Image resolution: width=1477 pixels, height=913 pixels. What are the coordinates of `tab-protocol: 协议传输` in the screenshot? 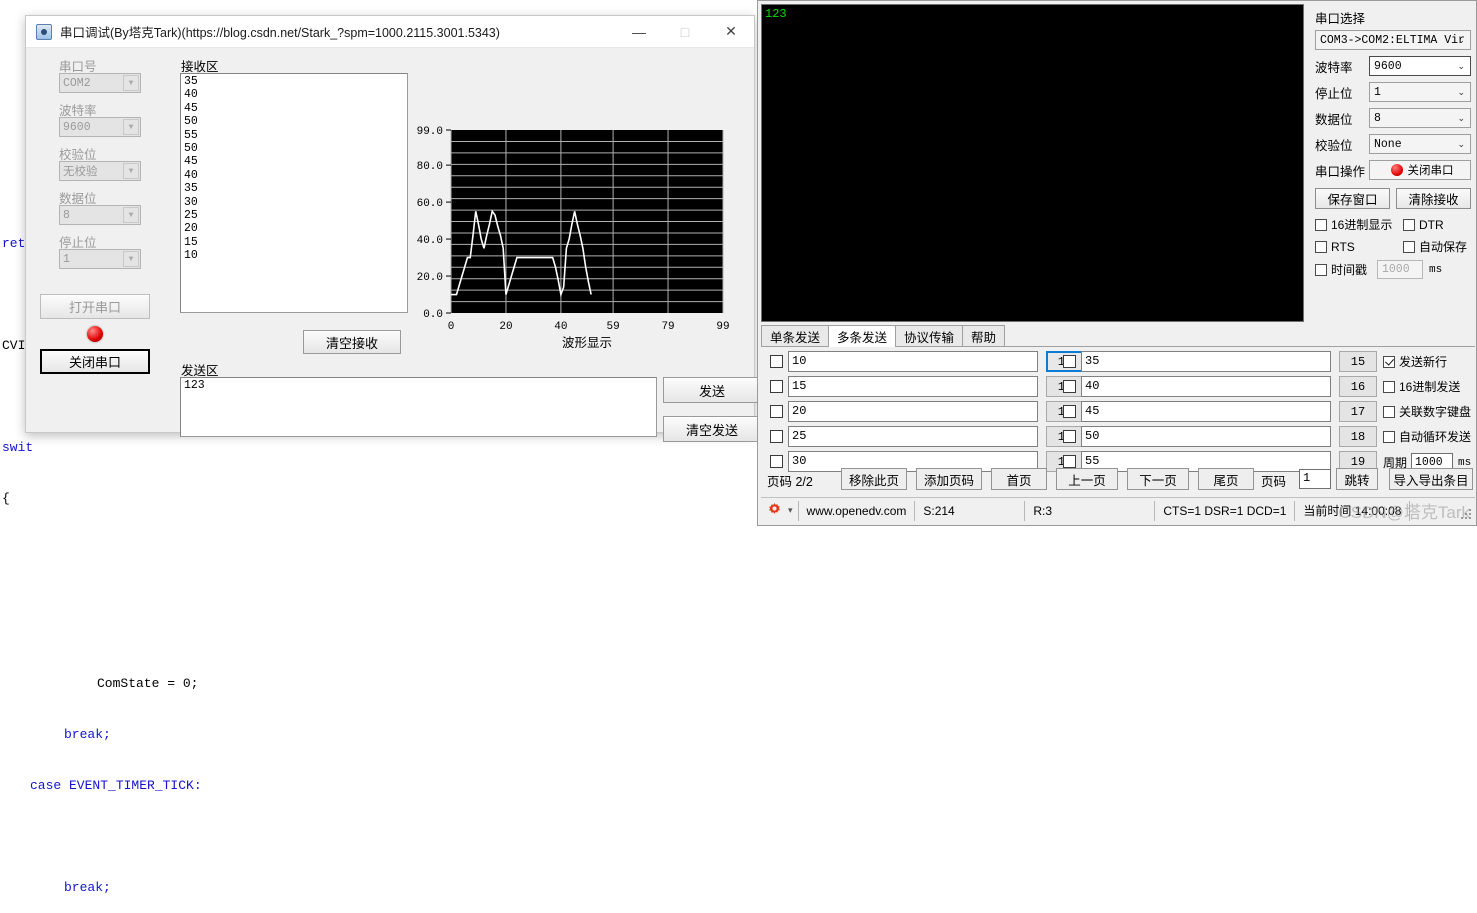 It's located at (929, 335).